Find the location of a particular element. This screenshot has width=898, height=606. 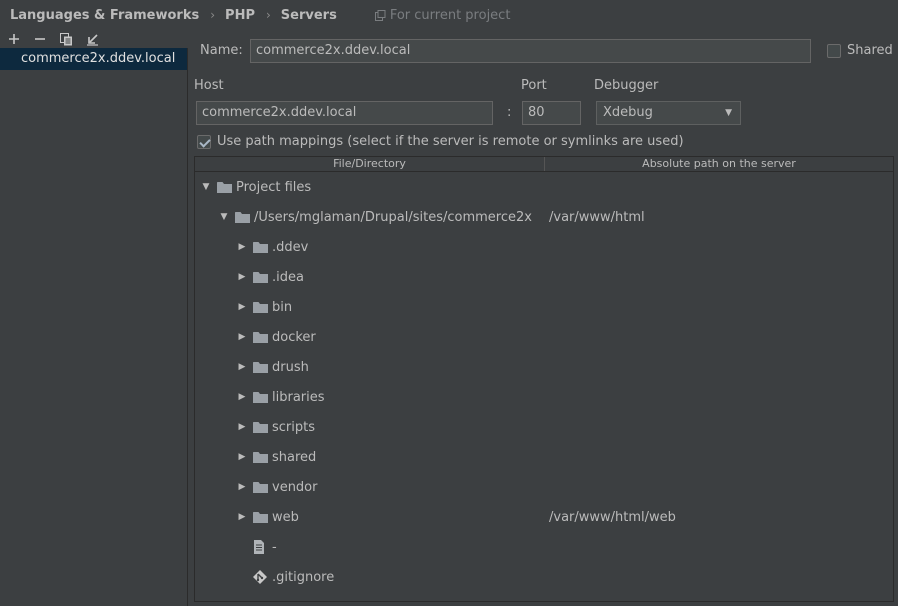

file-name: Project files is located at coordinates (274, 187).